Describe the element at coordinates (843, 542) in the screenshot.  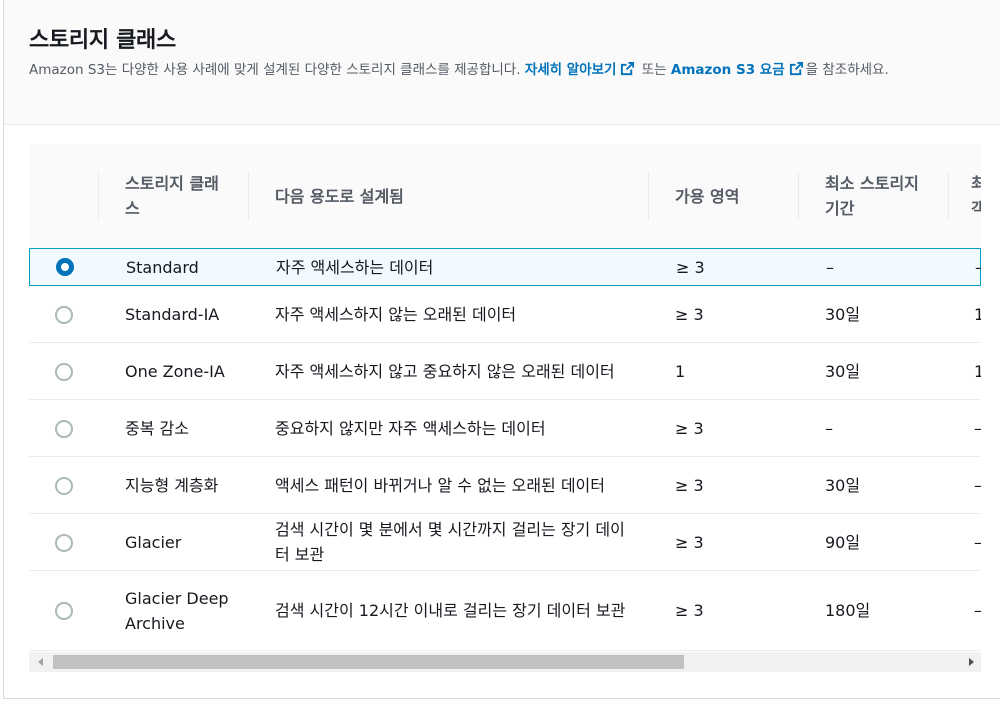
I see `cell-min-storage-duration: 90일` at that location.